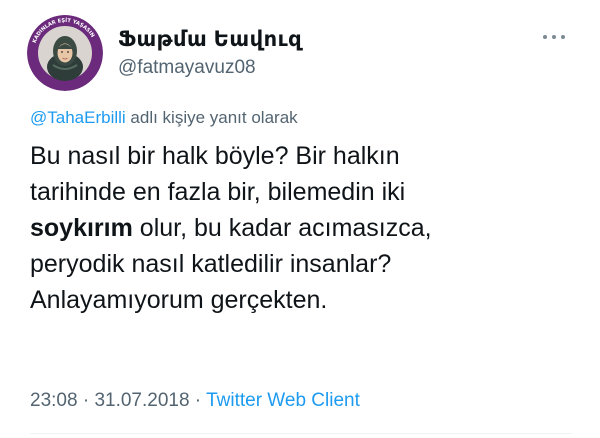 Image resolution: width=600 pixels, height=438 pixels. Describe the element at coordinates (187, 68) in the screenshot. I see `user-handle: @fatmayavuz08` at that location.